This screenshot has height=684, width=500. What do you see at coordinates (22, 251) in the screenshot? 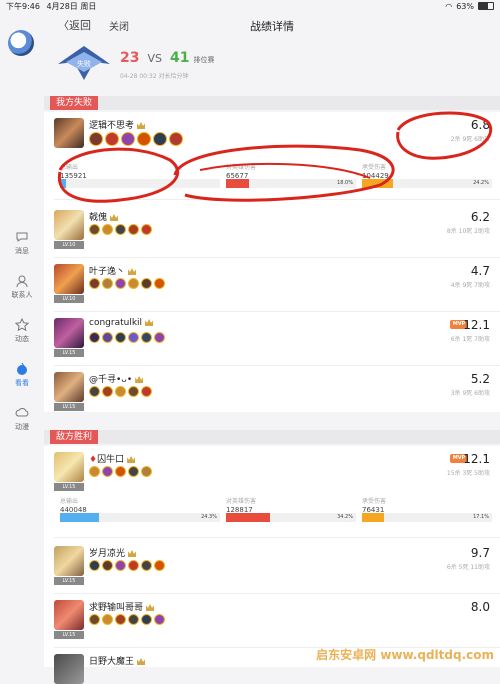
I see `sidebar-item-label: 消息` at bounding box center [22, 251].